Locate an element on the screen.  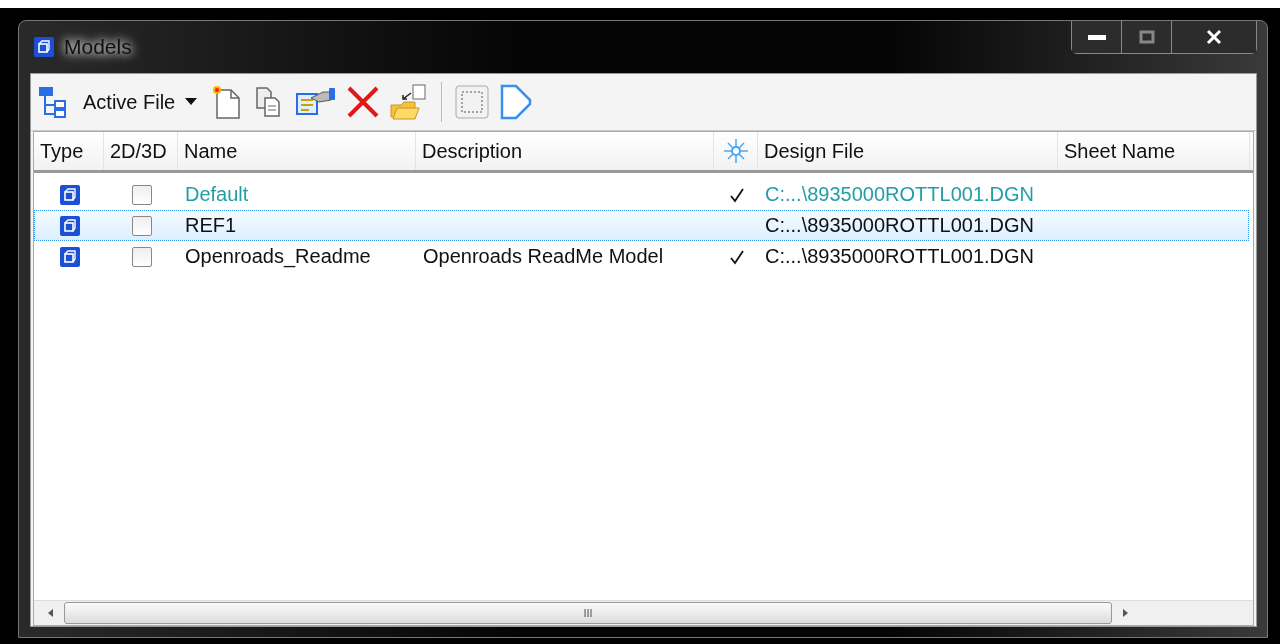
scrollbar-thumb: III is located at coordinates (588, 613).